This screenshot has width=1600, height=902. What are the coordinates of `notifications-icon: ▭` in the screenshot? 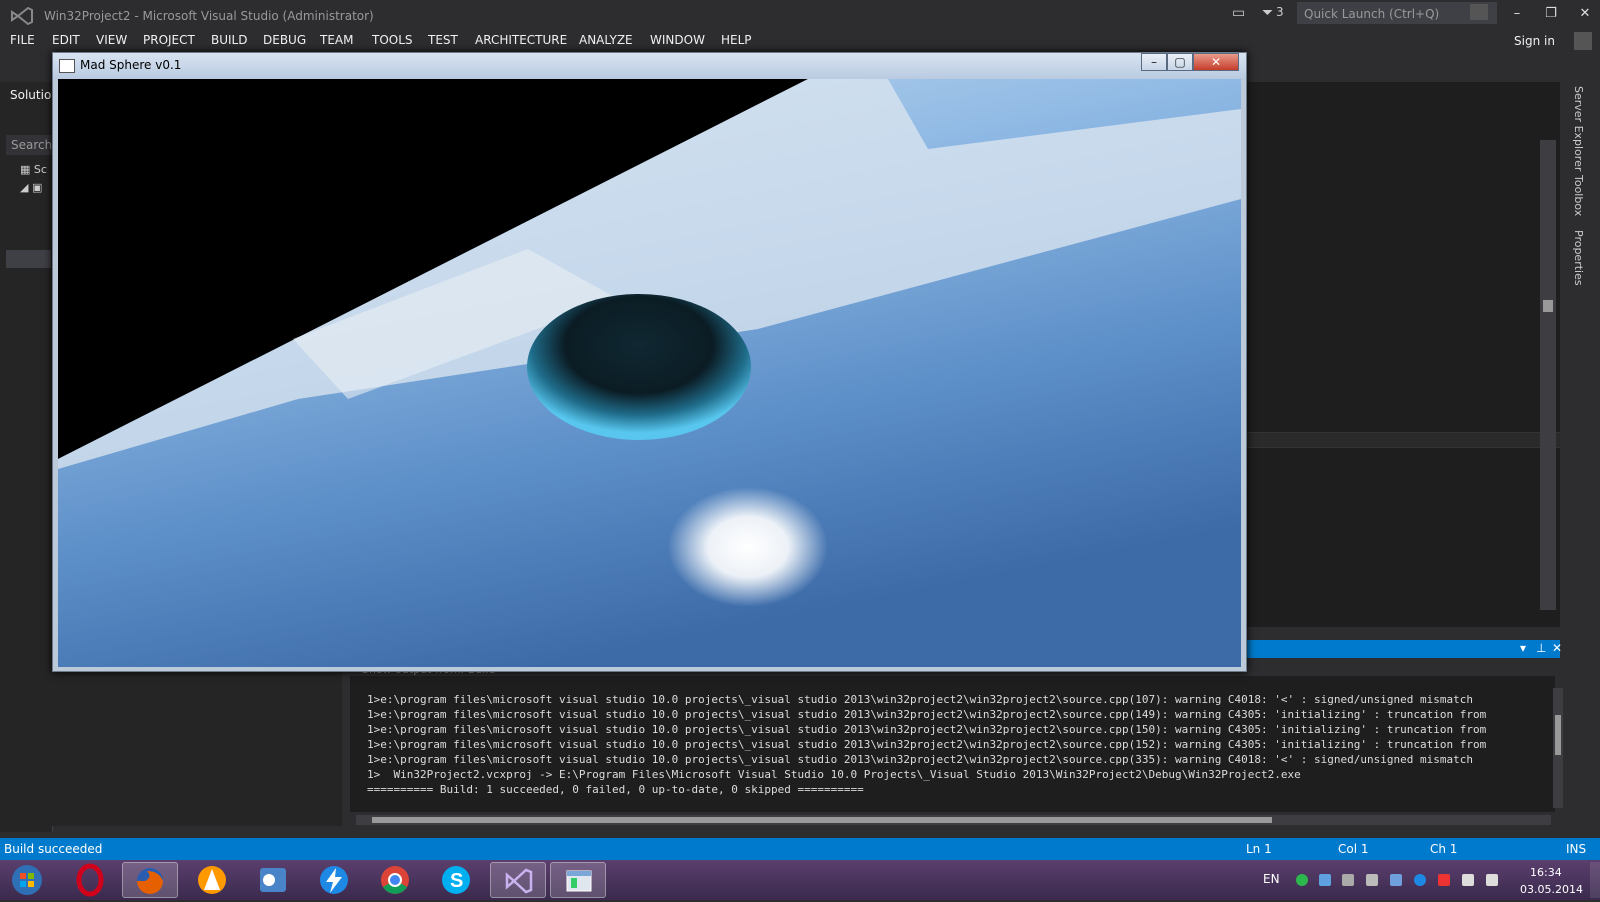 It's located at (1238, 13).